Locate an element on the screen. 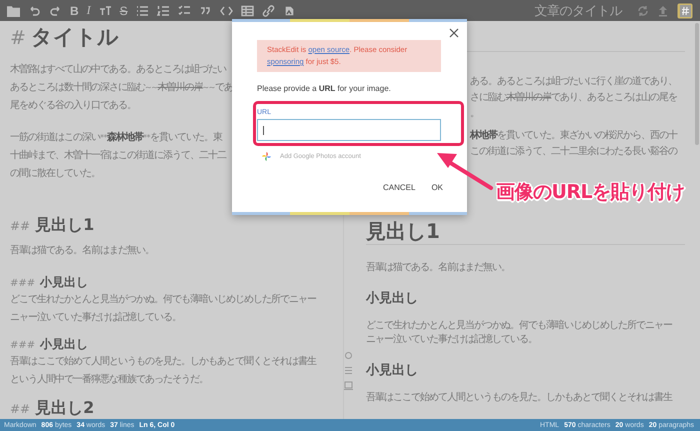 Image resolution: width=700 pixels, height=431 pixels. text-line: この街道に添うて、二十二里余にわたる長い谿谷の is located at coordinates (573, 151).